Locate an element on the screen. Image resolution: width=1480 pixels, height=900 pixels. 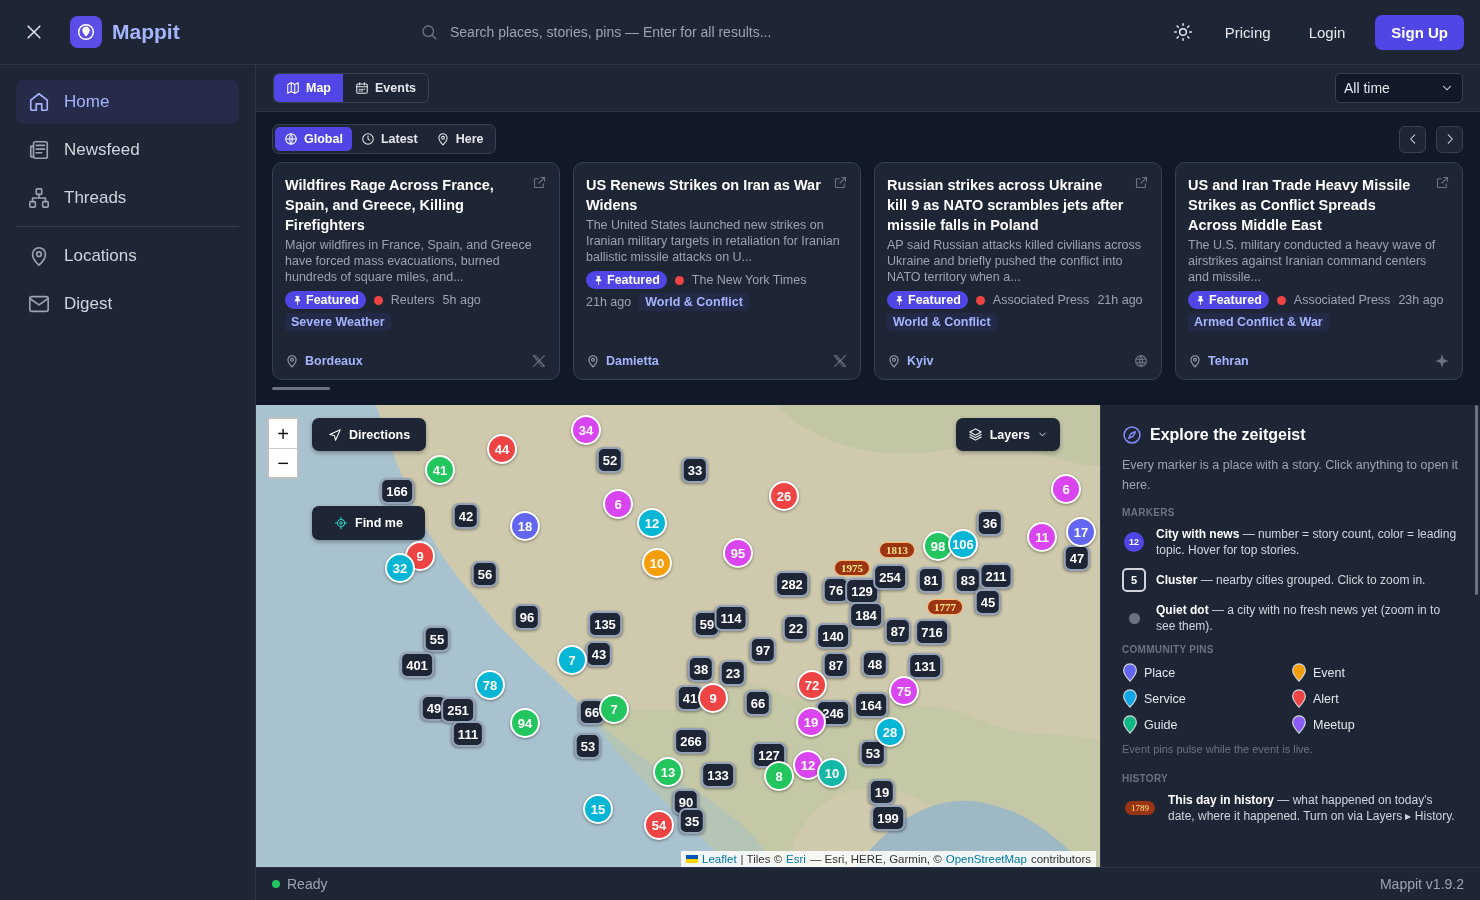
history-marker: 1813 is located at coordinates (897, 550).